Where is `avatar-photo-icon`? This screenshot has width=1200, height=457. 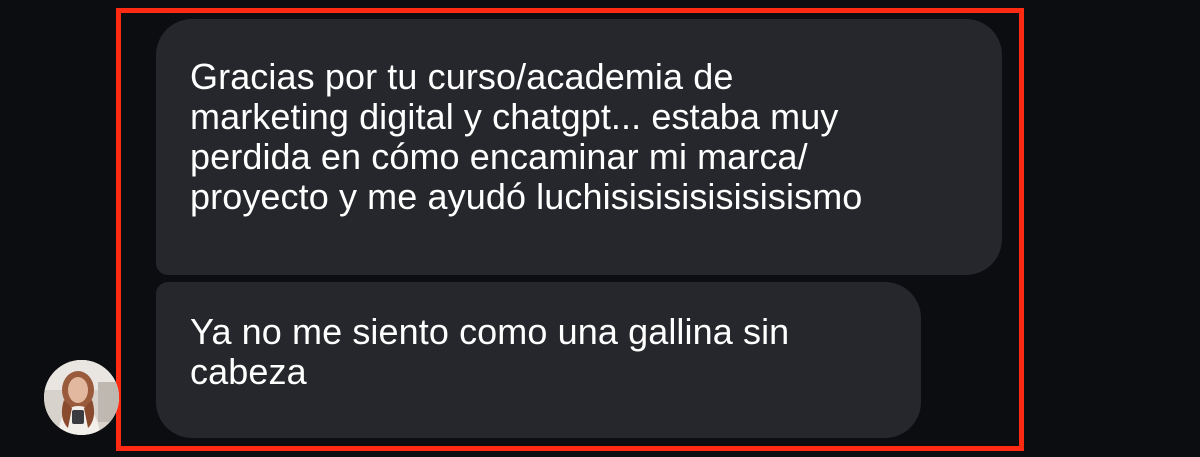 avatar-photo-icon is located at coordinates (81, 397).